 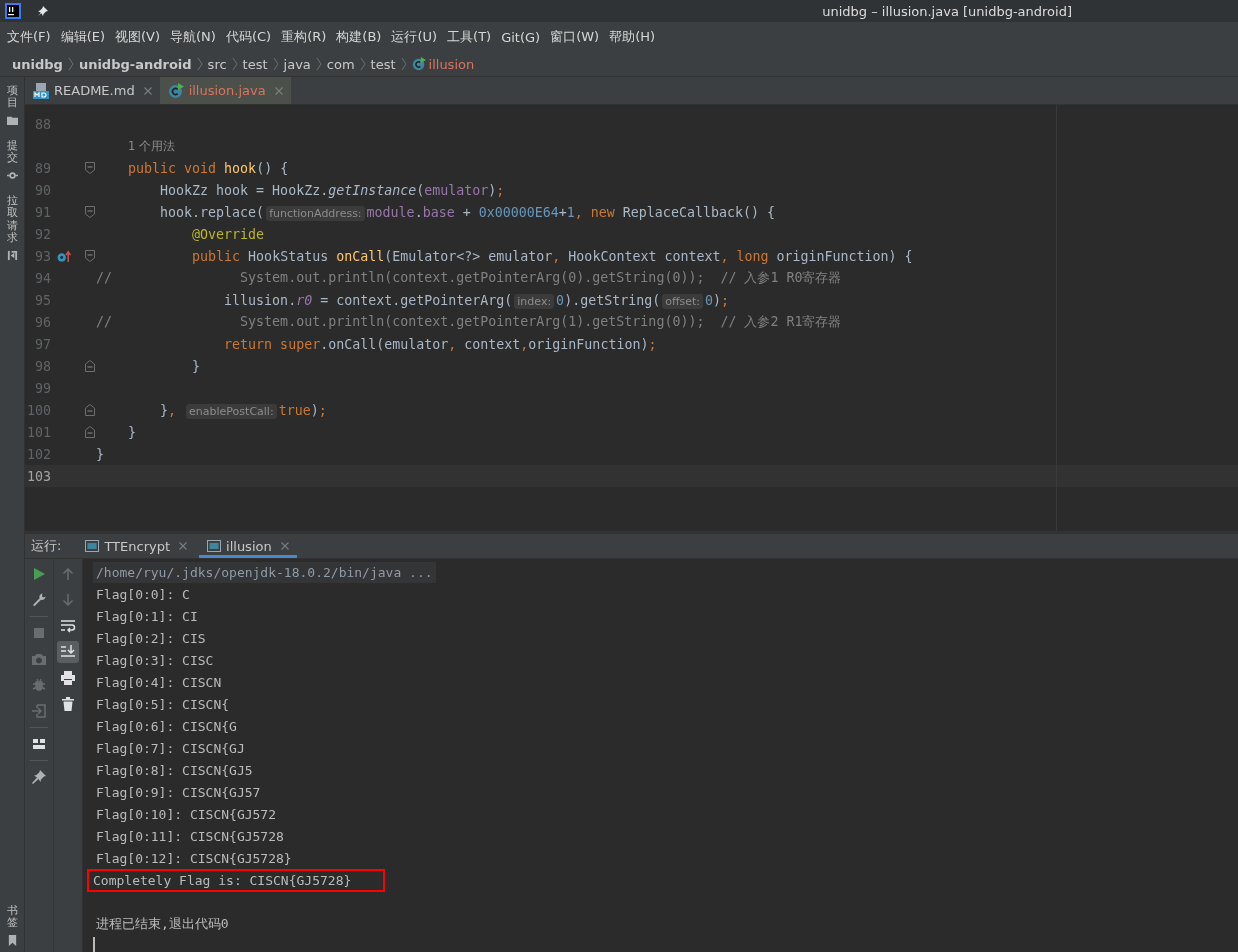 What do you see at coordinates (94, 944) in the screenshot?
I see `text-cursor` at bounding box center [94, 944].